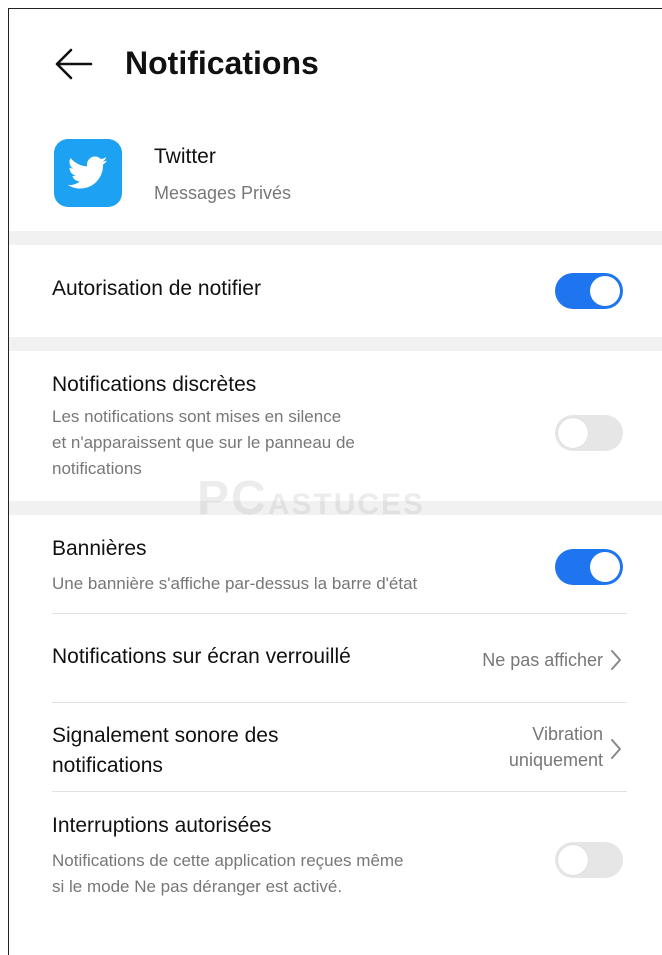 The height and width of the screenshot is (955, 662). What do you see at coordinates (589, 567) in the screenshot?
I see `banners-toggle` at bounding box center [589, 567].